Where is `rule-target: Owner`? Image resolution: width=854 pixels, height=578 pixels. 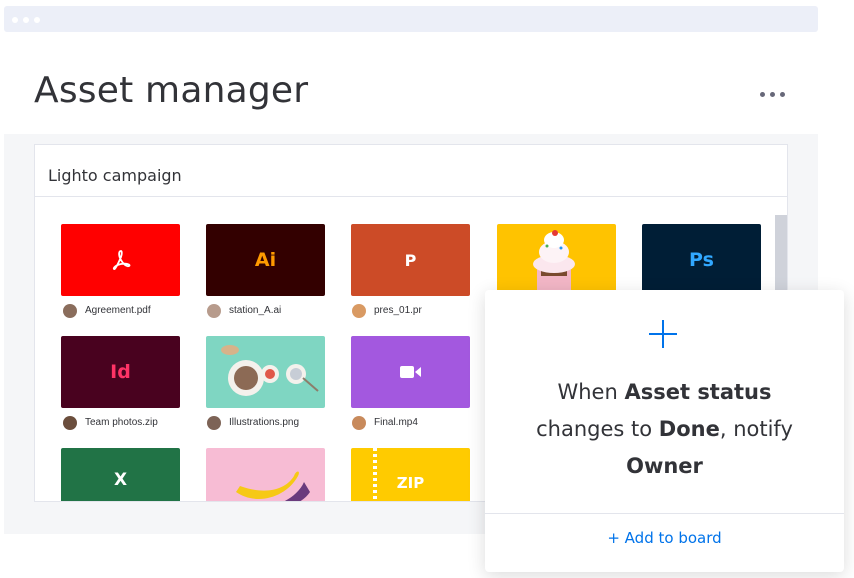
rule-target: Owner is located at coordinates (664, 466).